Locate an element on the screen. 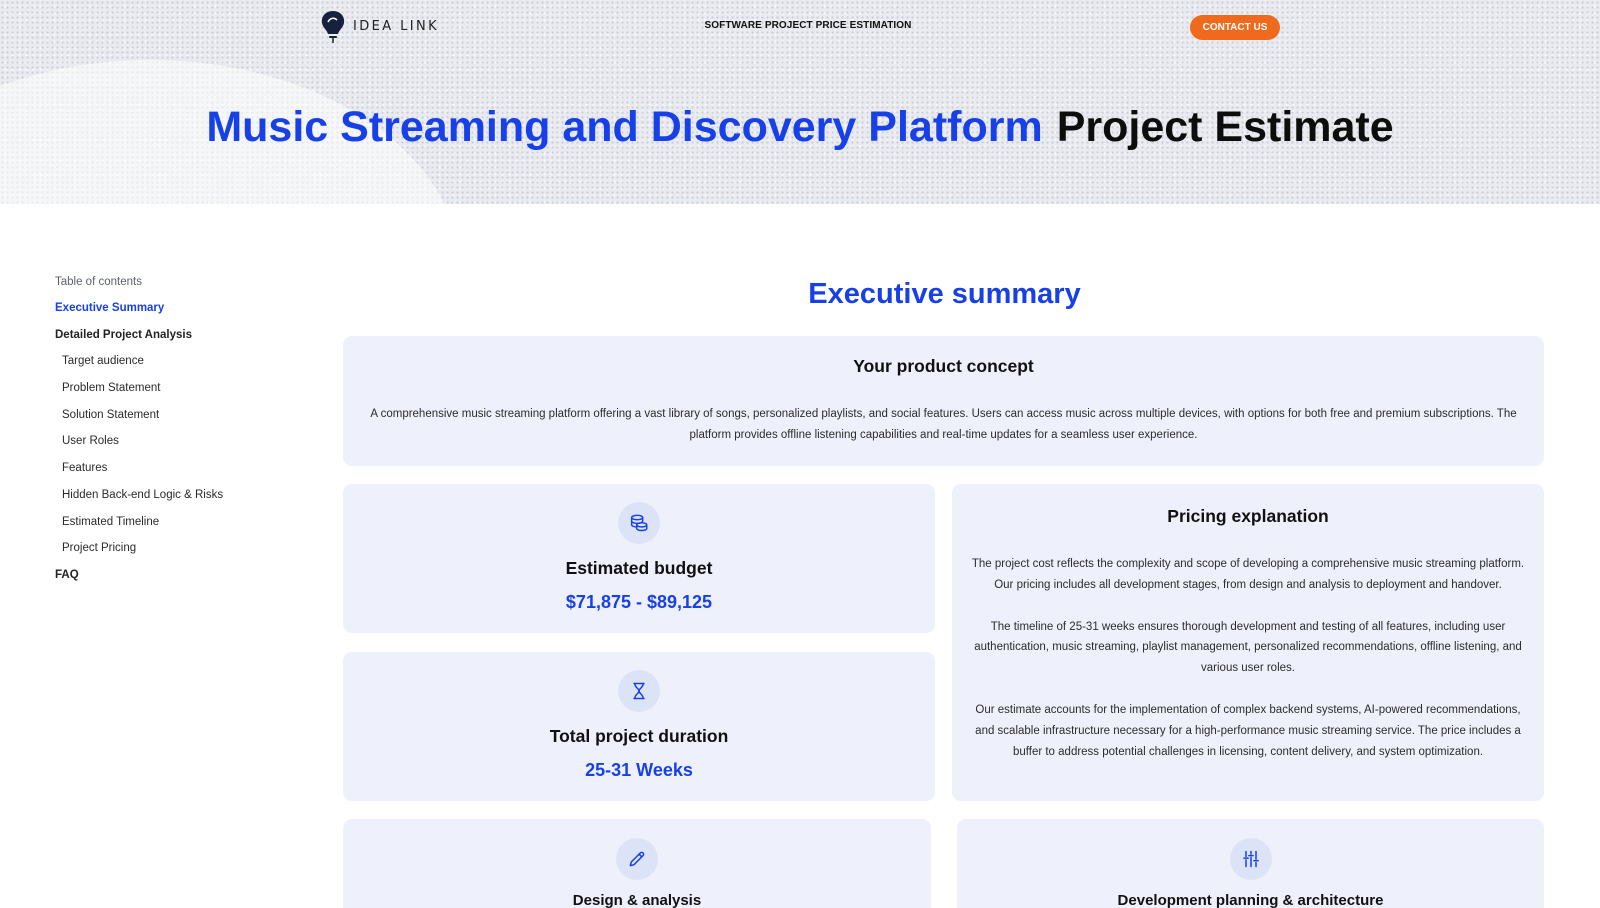  page-title-project-name: Music Streaming and Discovery Platform is located at coordinates (624, 127).